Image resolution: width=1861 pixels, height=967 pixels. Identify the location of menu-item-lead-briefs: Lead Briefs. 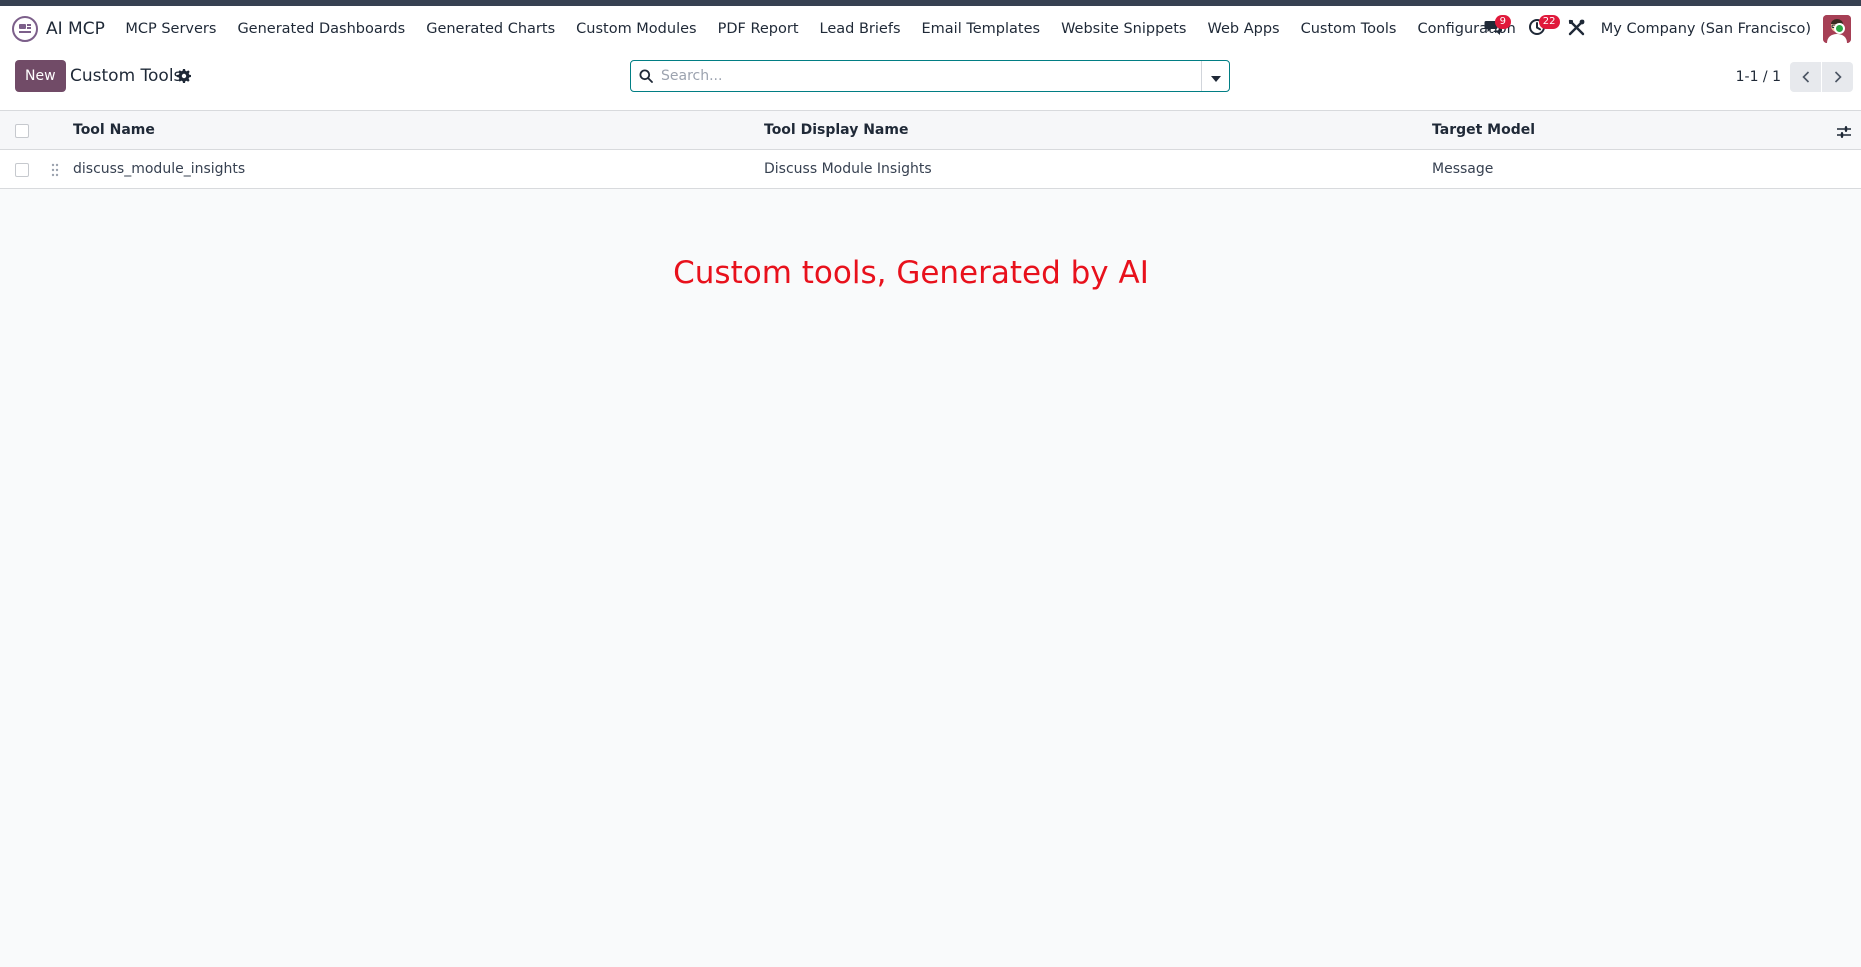
(860, 29).